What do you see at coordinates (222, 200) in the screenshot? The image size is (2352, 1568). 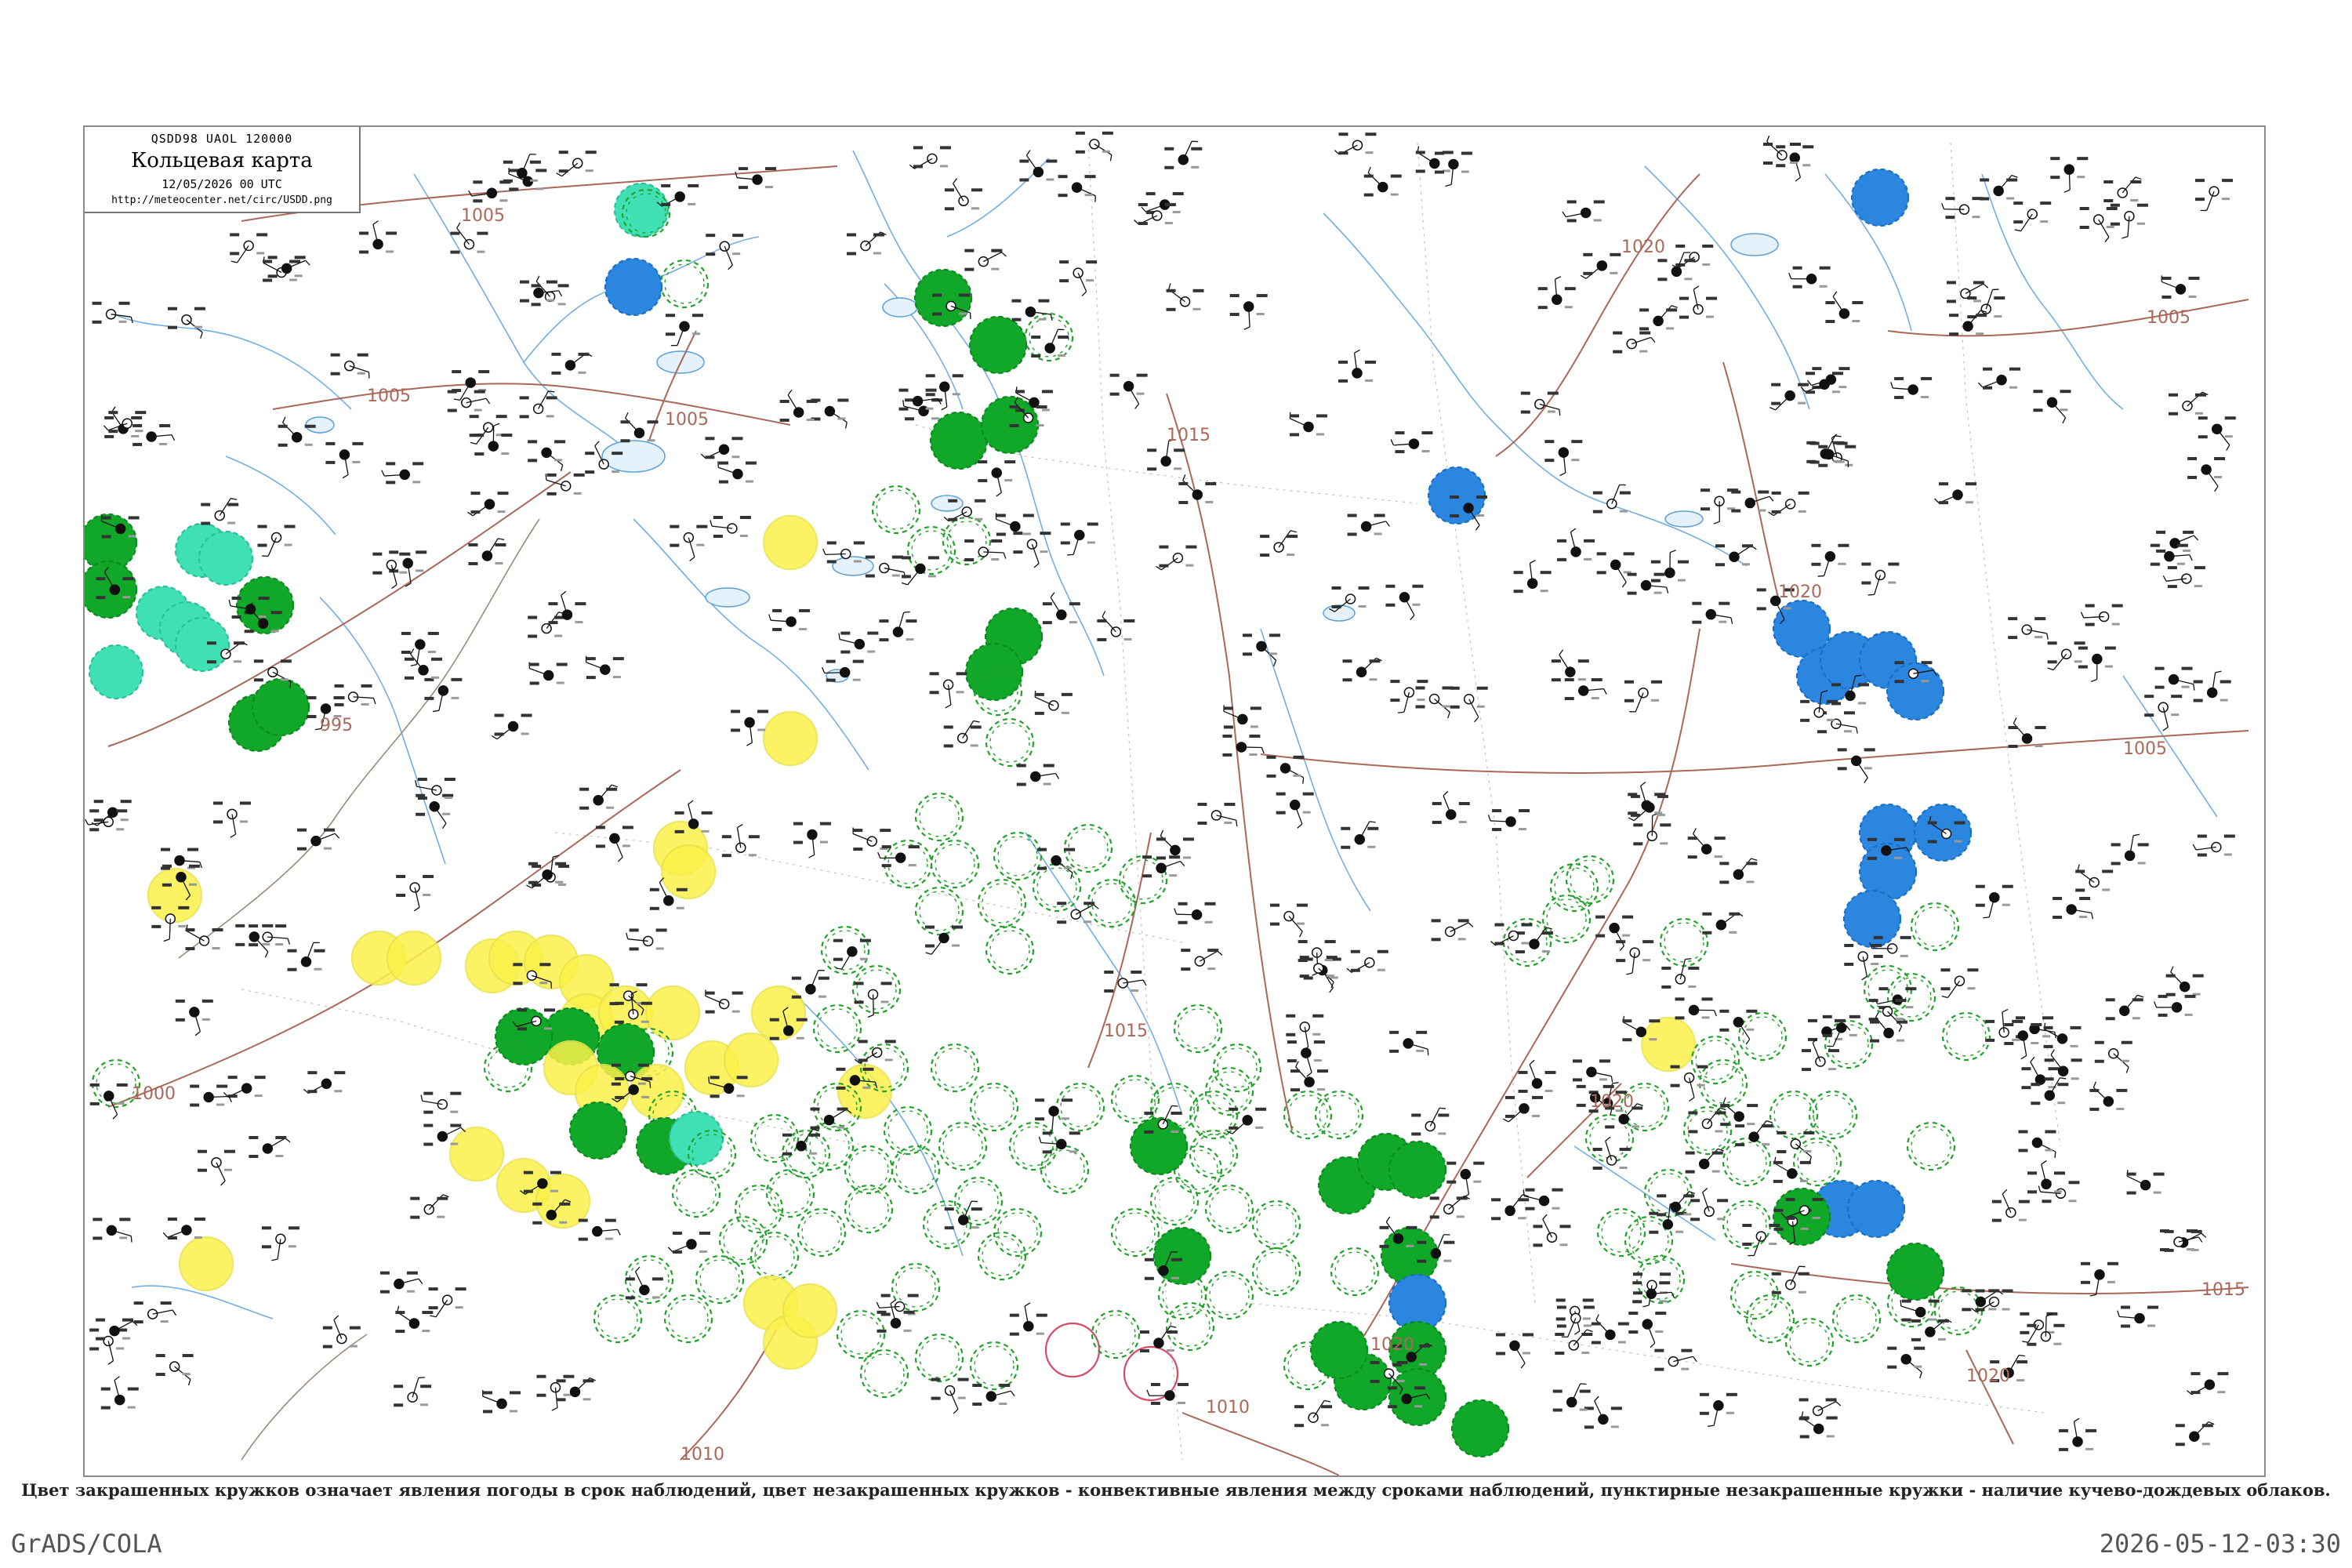 I see `chart-url: http://meteocenter.net/circ/USDD.png` at bounding box center [222, 200].